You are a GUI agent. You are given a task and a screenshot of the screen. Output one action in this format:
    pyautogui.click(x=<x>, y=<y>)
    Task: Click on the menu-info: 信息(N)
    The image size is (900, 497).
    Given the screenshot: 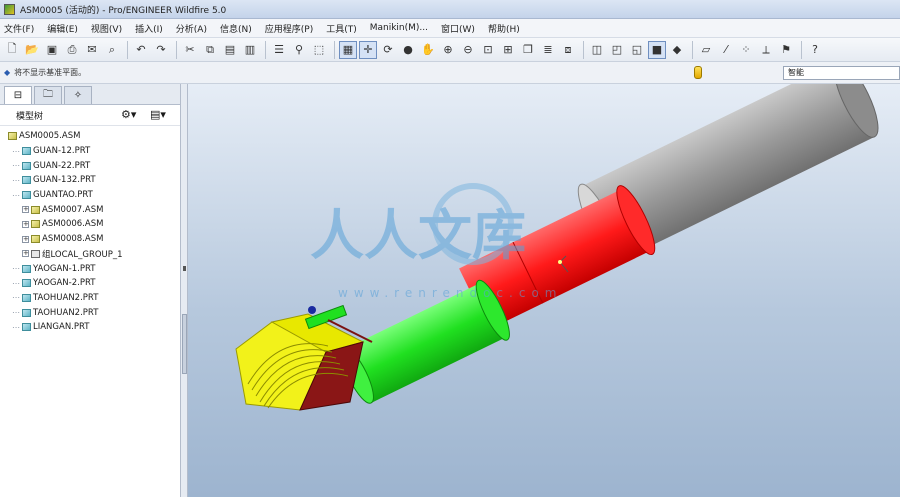 What is the action you would take?
    pyautogui.click(x=236, y=28)
    